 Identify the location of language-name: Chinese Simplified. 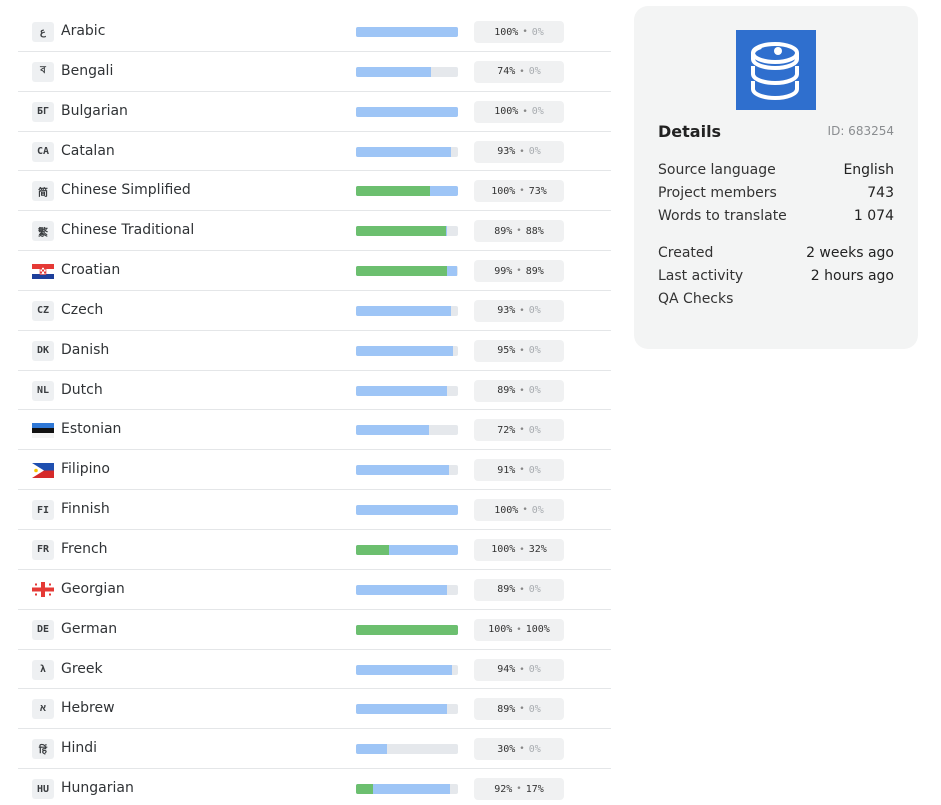
(126, 190).